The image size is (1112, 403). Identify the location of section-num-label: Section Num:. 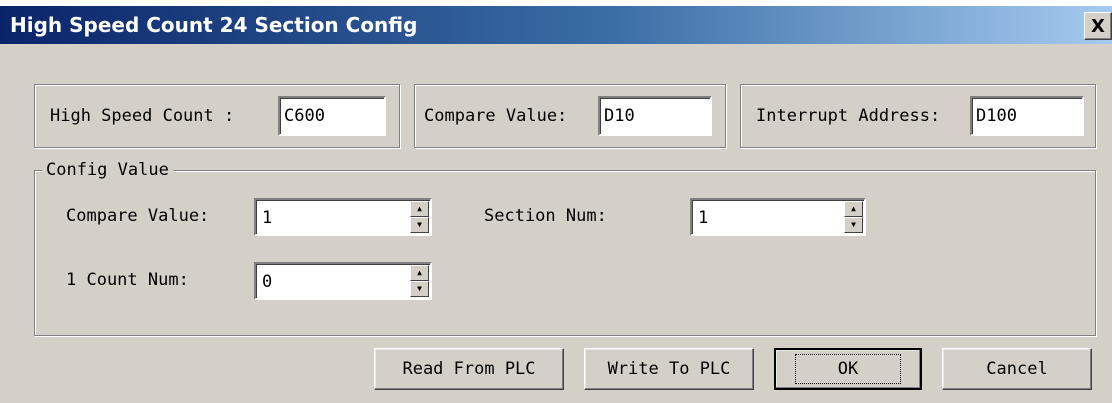
(545, 216).